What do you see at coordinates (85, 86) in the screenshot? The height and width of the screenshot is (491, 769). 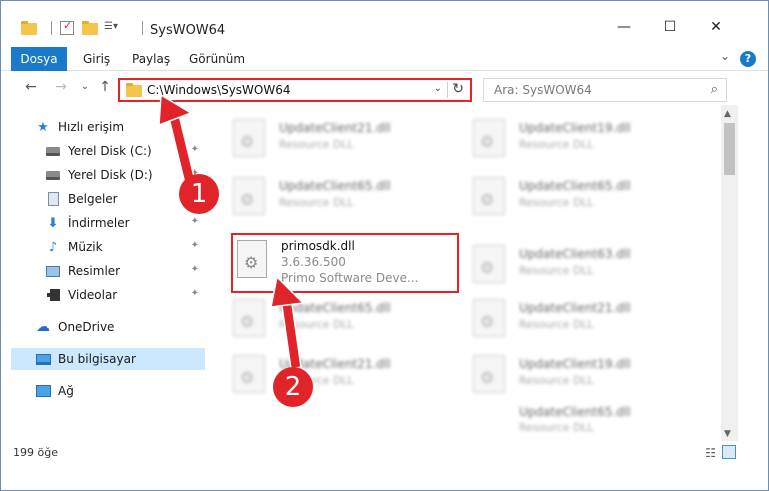 I see `recent-locations-button: ⌄` at bounding box center [85, 86].